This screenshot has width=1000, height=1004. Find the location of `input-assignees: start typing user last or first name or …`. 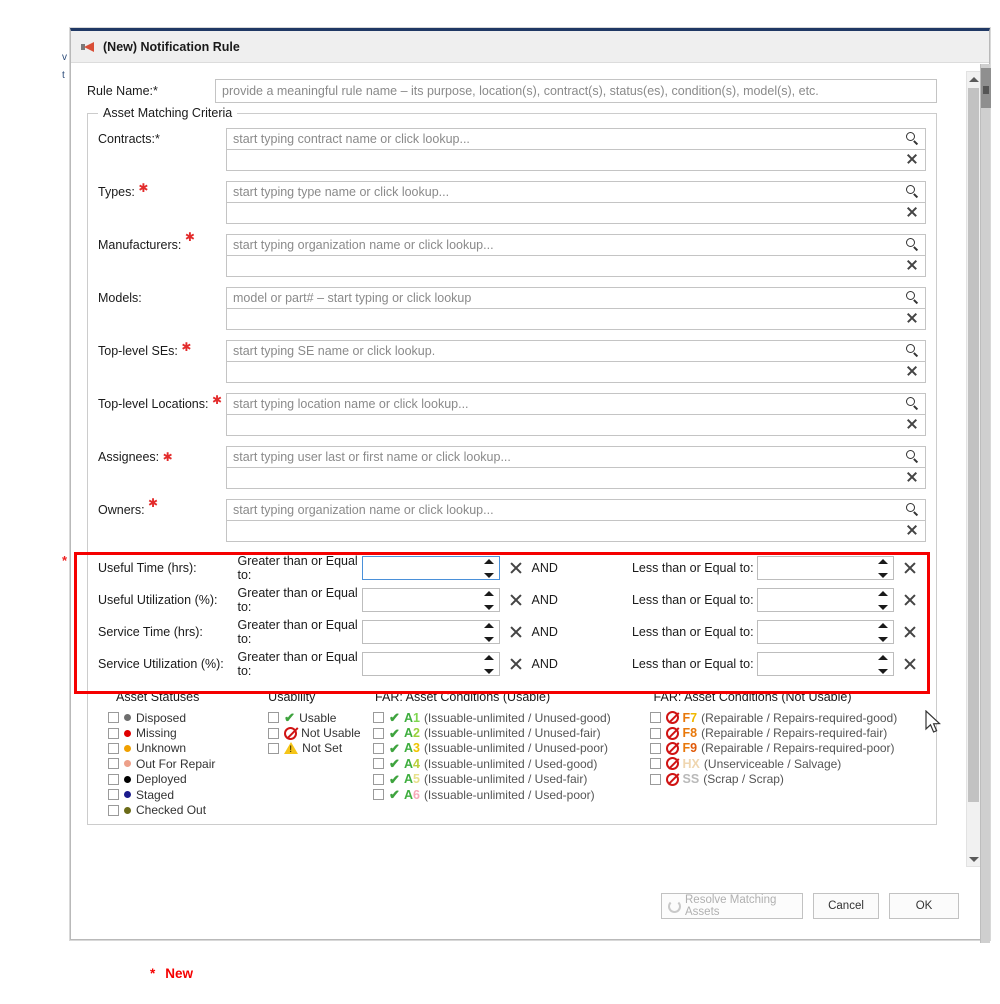

input-assignees: start typing user last or first name or … is located at coordinates (576, 457).